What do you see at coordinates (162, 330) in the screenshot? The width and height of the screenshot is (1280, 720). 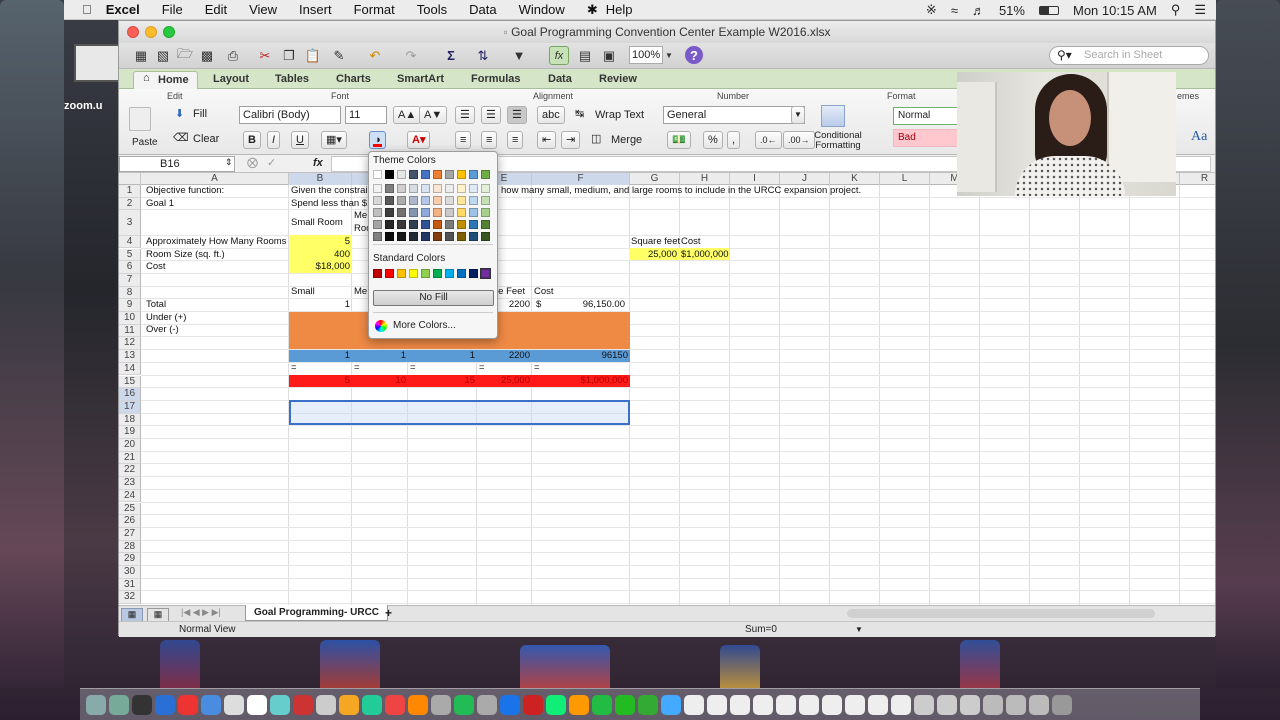 I see `cell-a11: Over (-)` at bounding box center [162, 330].